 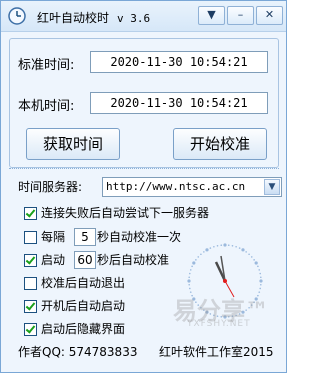 What do you see at coordinates (85, 260) in the screenshot?
I see `on-start-seconds-input: 60` at bounding box center [85, 260].